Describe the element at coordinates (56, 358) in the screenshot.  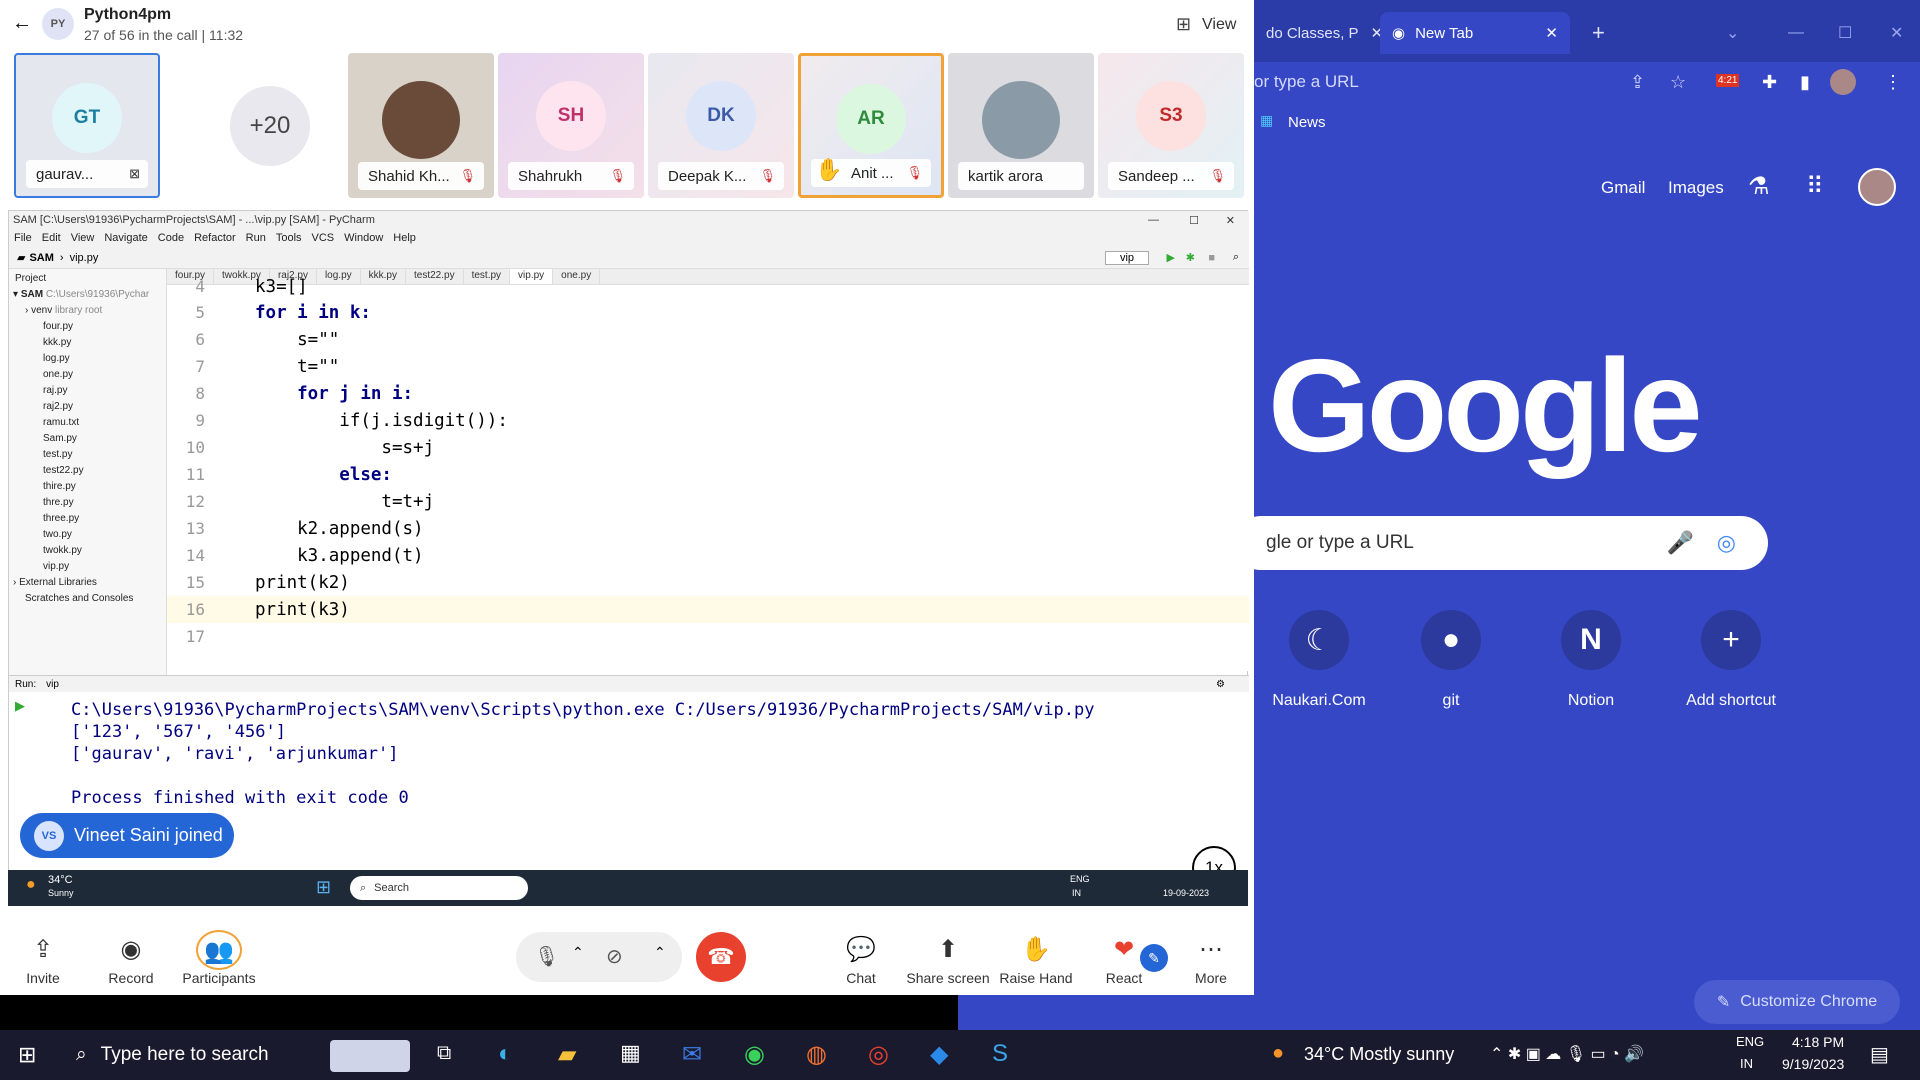
I see `file-item: log.py` at that location.